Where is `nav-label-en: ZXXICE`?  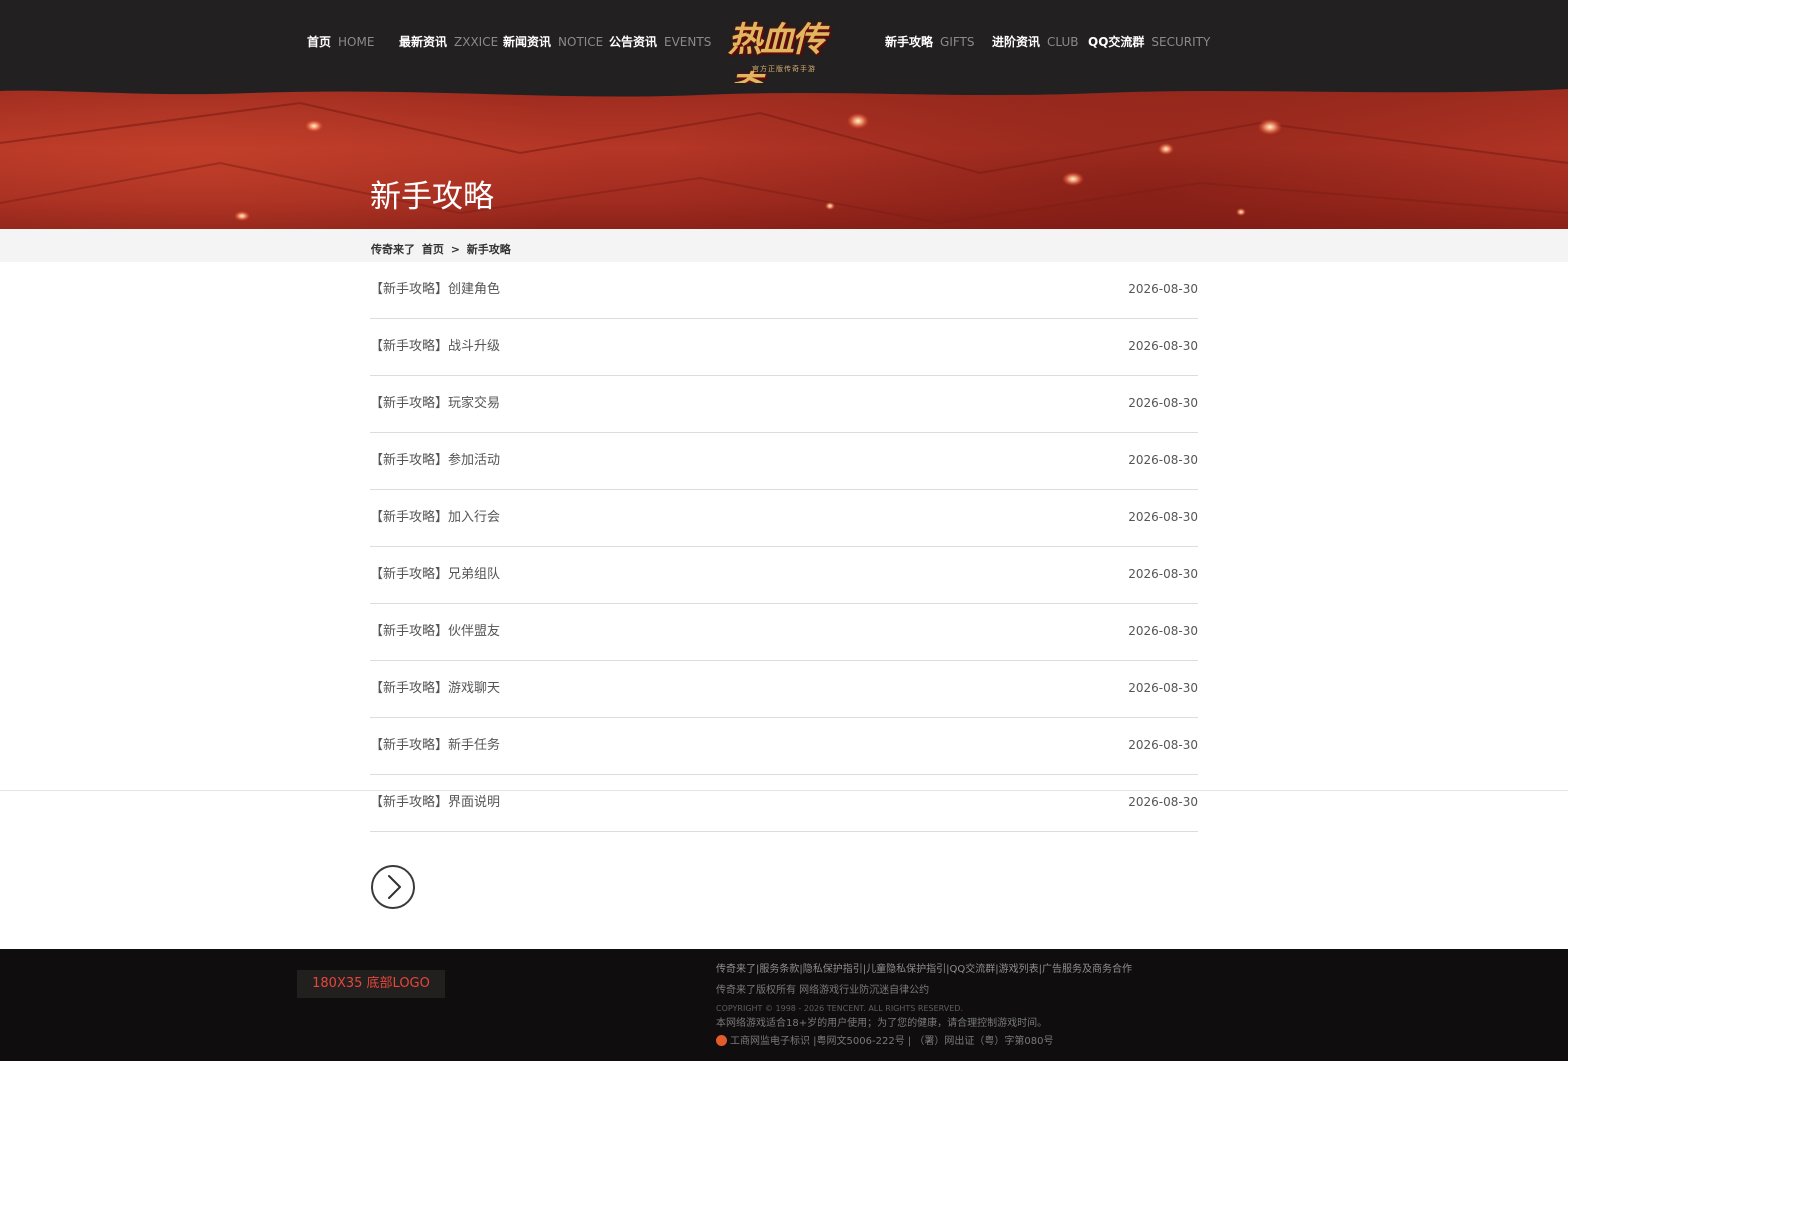 nav-label-en: ZXXICE is located at coordinates (476, 42).